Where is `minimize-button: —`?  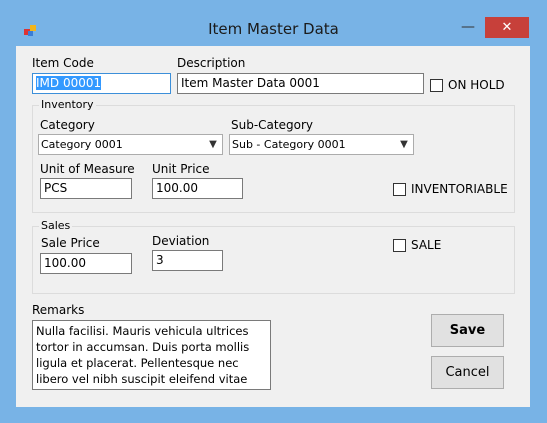
minimize-button: — is located at coordinates (468, 28).